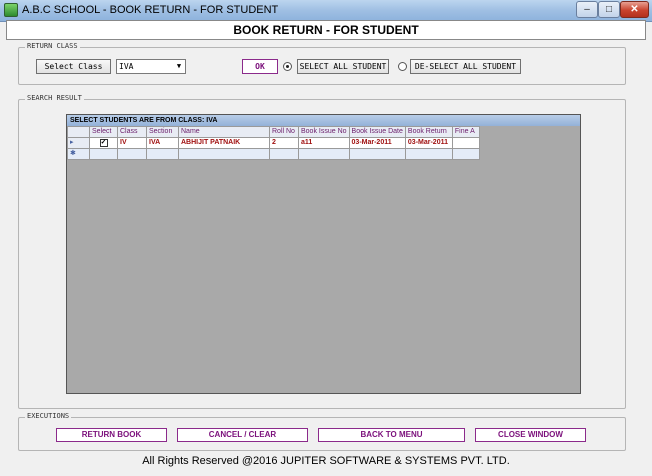 The image size is (652, 476). What do you see at coordinates (78, 132) in the screenshot?
I see `row-header-corner` at bounding box center [78, 132].